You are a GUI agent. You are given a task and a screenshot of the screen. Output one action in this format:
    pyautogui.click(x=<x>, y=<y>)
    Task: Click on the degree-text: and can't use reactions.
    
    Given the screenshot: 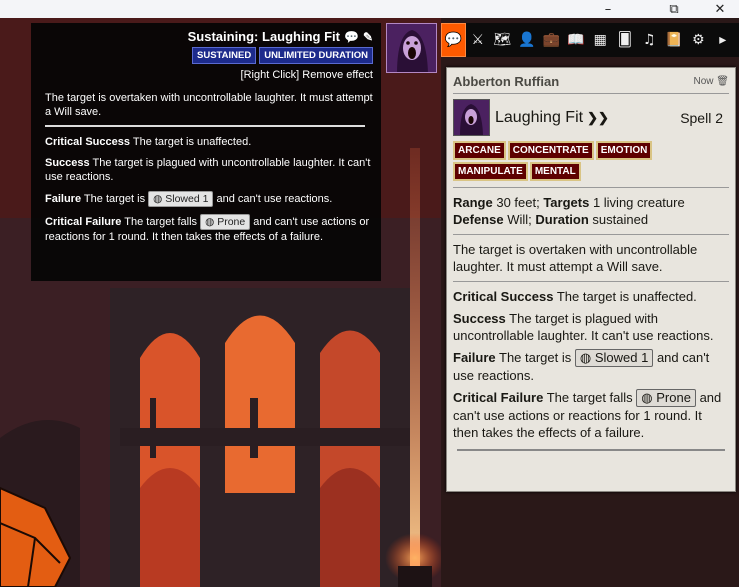 What is the action you would take?
    pyautogui.click(x=273, y=199)
    